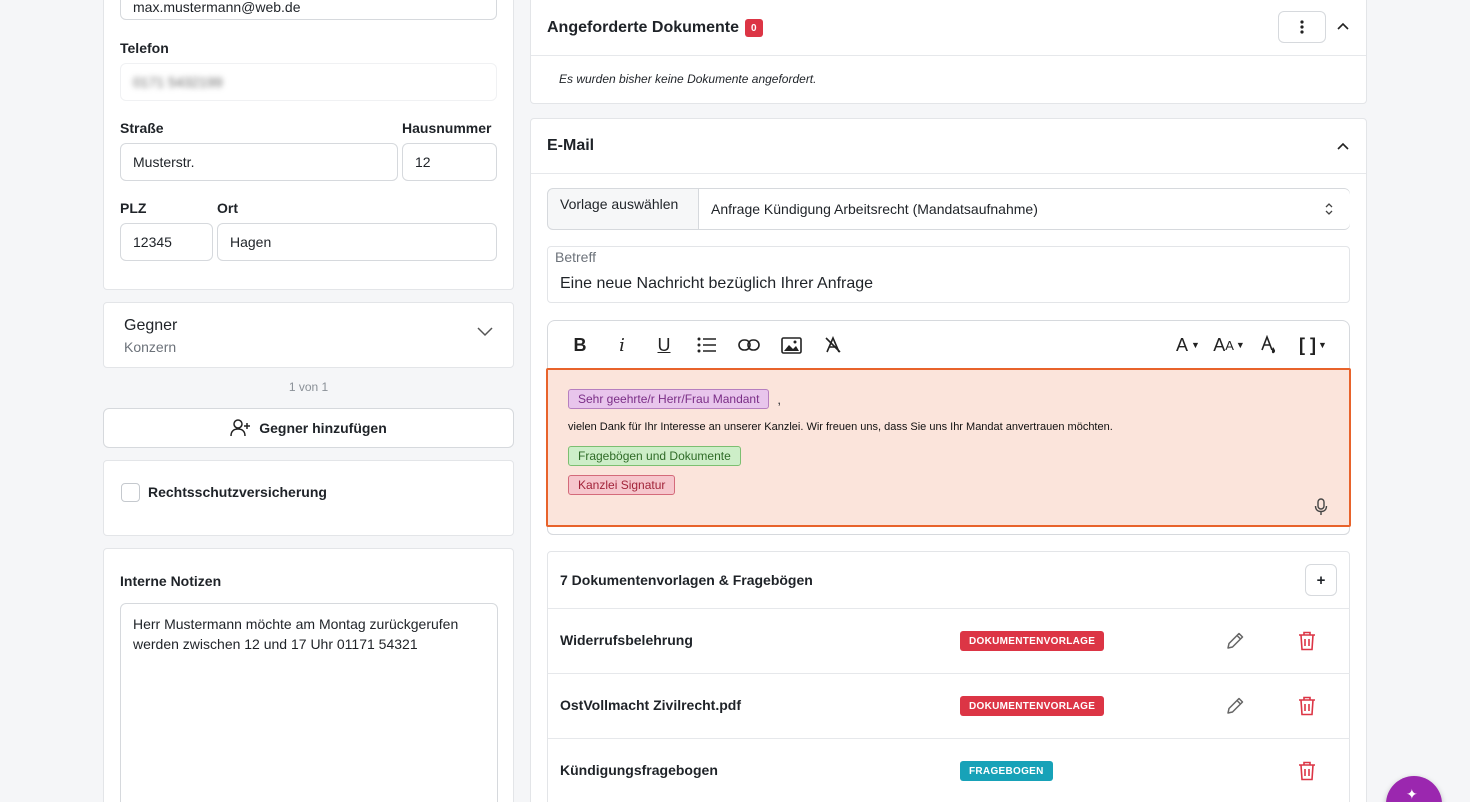 The height and width of the screenshot is (802, 1470). Describe the element at coordinates (152, 242) in the screenshot. I see `plz-value: 12345` at that location.